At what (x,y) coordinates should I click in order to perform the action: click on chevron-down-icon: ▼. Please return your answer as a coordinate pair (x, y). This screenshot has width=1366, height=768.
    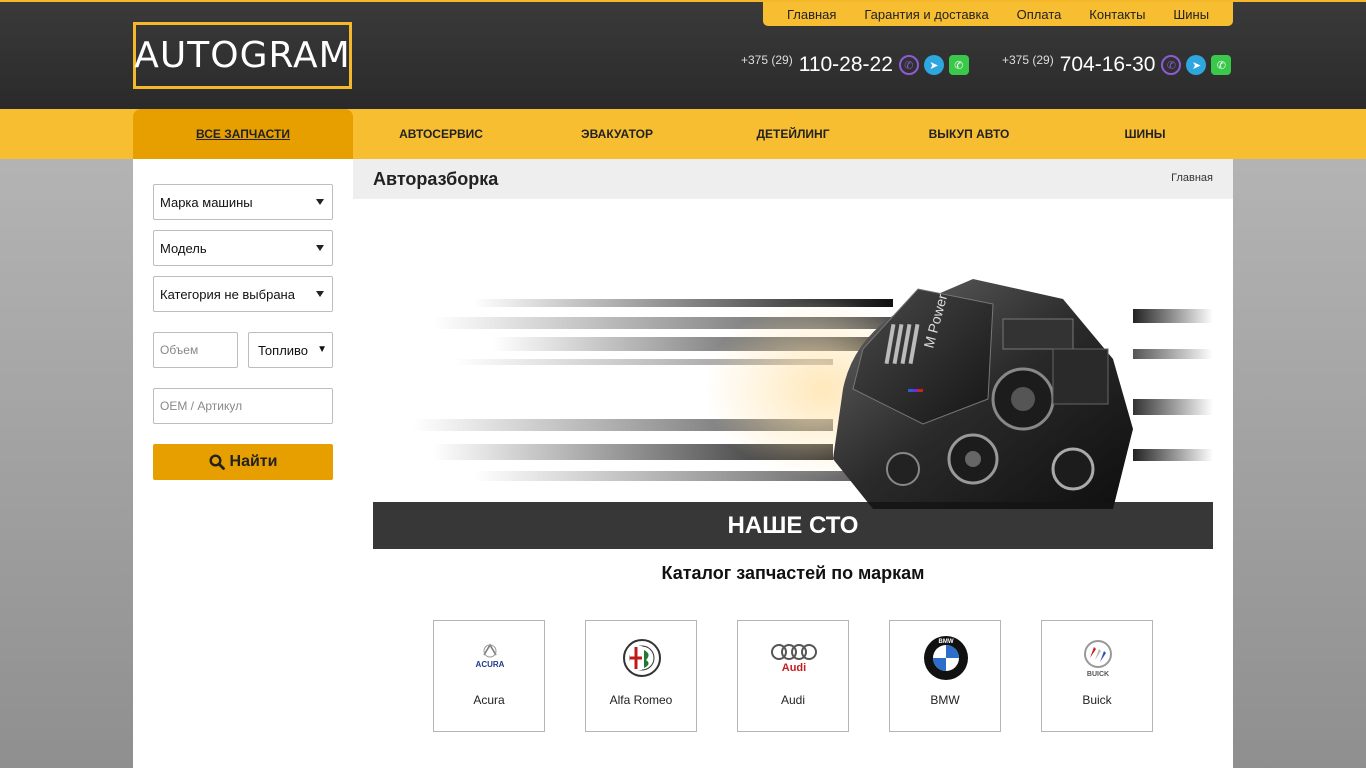
    Looking at the image, I should click on (322, 349).